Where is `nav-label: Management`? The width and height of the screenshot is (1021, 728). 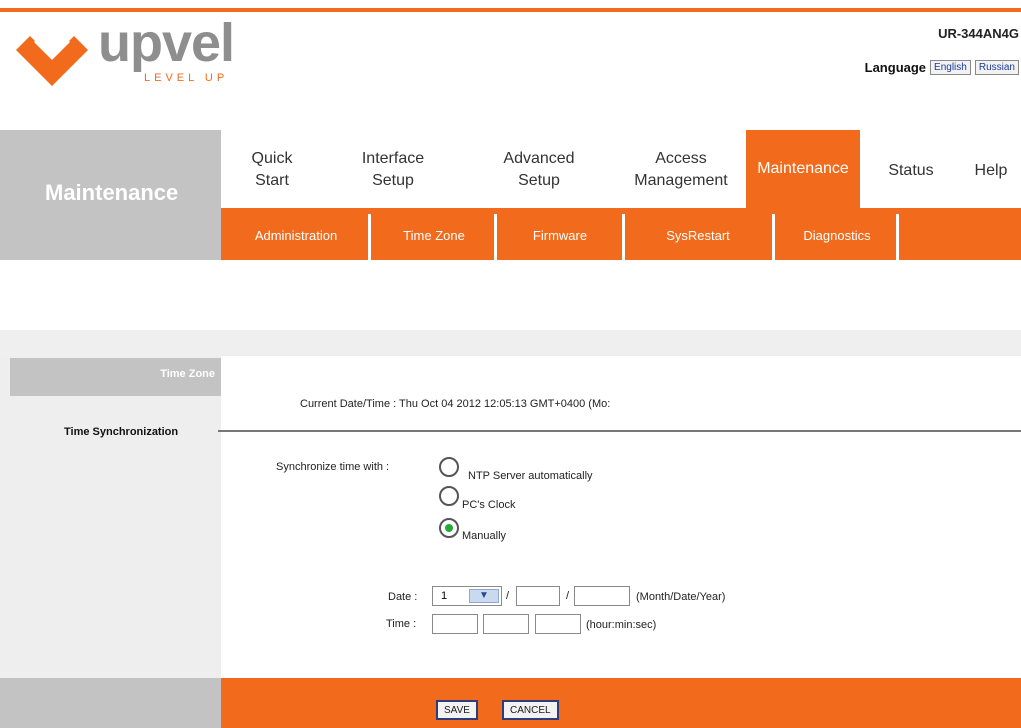 nav-label: Management is located at coordinates (681, 180).